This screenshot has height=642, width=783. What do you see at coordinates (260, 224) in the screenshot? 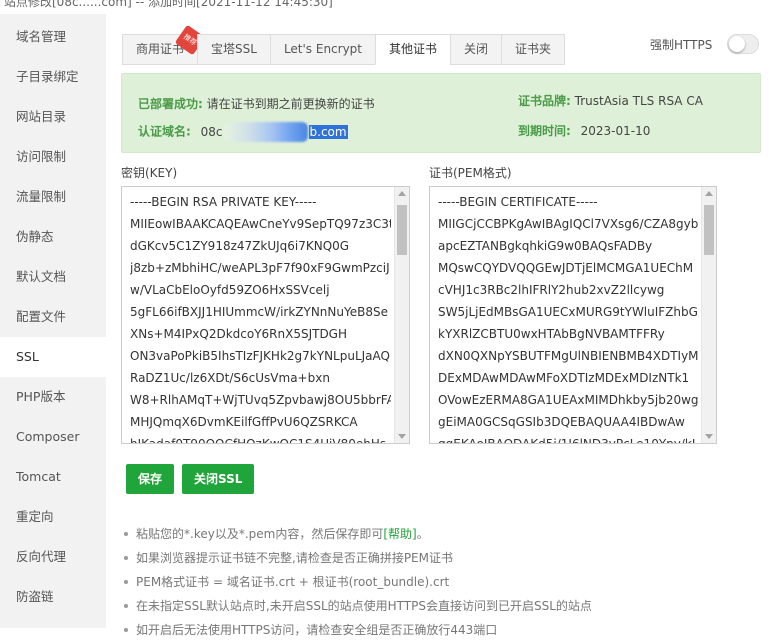
I see `text-line: MIIEowIBAAKCAQEAwCneYv9SepTQ97z3C3t` at bounding box center [260, 224].